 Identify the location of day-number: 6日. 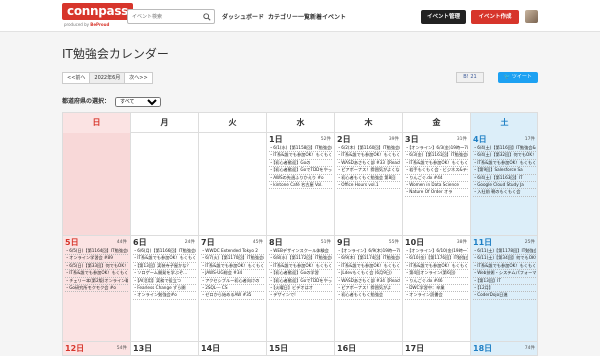
(140, 242).